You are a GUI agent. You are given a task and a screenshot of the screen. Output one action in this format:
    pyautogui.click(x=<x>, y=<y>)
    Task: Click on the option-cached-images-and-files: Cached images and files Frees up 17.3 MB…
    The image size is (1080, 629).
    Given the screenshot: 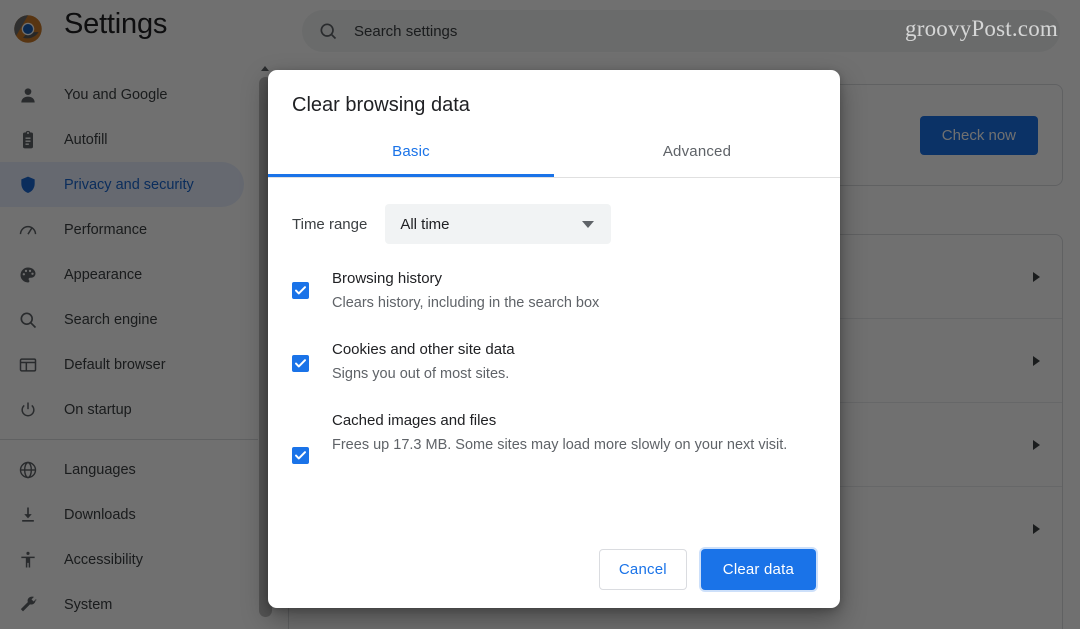 What is the action you would take?
    pyautogui.click(x=554, y=437)
    